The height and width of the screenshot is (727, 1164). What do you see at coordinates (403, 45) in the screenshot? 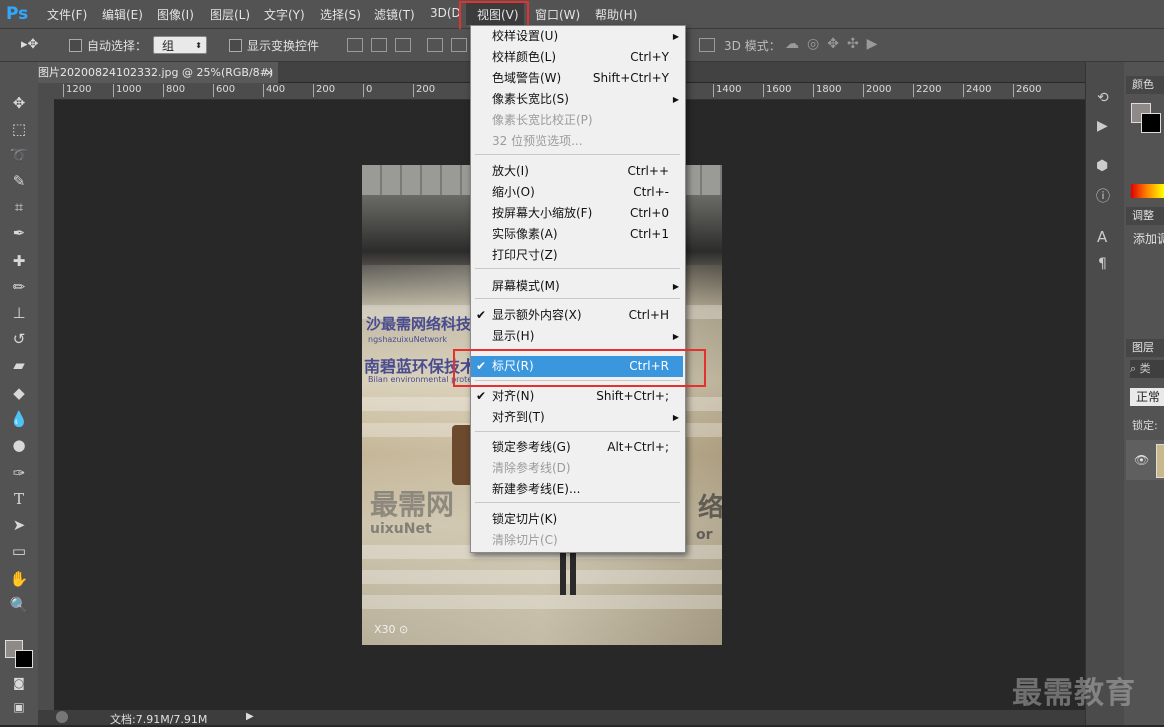
I see `align-bottom-icon` at bounding box center [403, 45].